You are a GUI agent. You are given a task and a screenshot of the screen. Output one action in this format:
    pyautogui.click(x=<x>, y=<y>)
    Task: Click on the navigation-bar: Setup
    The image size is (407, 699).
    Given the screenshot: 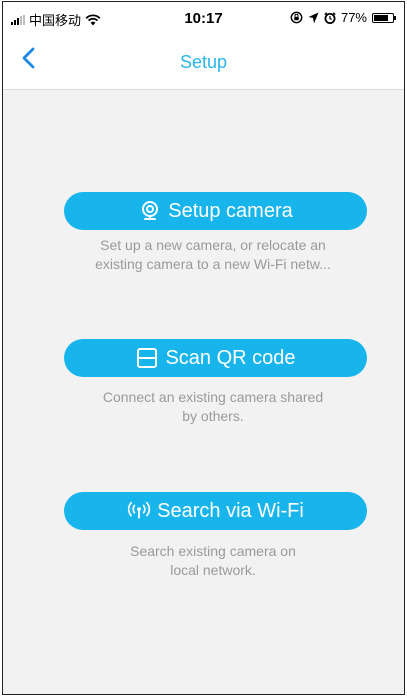 What is the action you would take?
    pyautogui.click(x=203, y=61)
    